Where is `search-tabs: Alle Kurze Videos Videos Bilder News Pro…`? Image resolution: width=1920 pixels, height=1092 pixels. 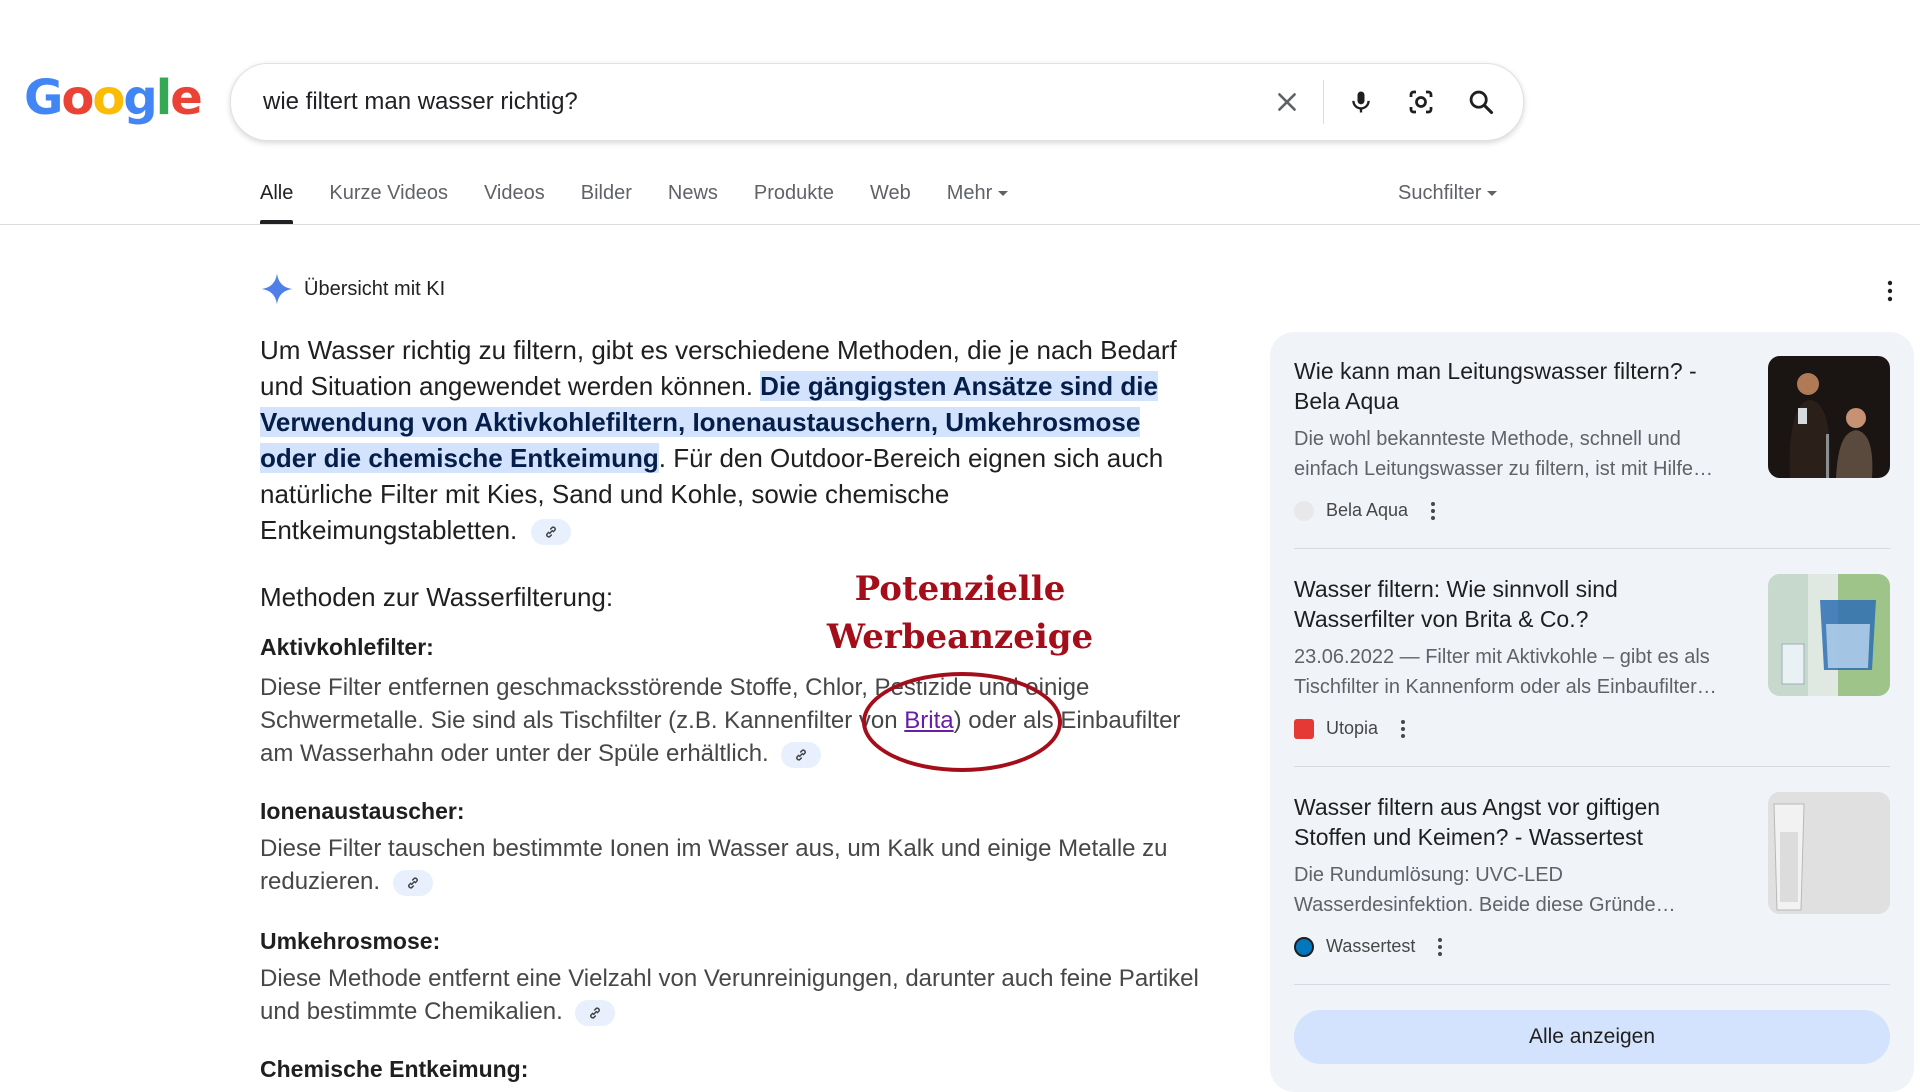
search-tabs: Alle Kurze Videos Videos Bilder News Pro… is located at coordinates (652, 201).